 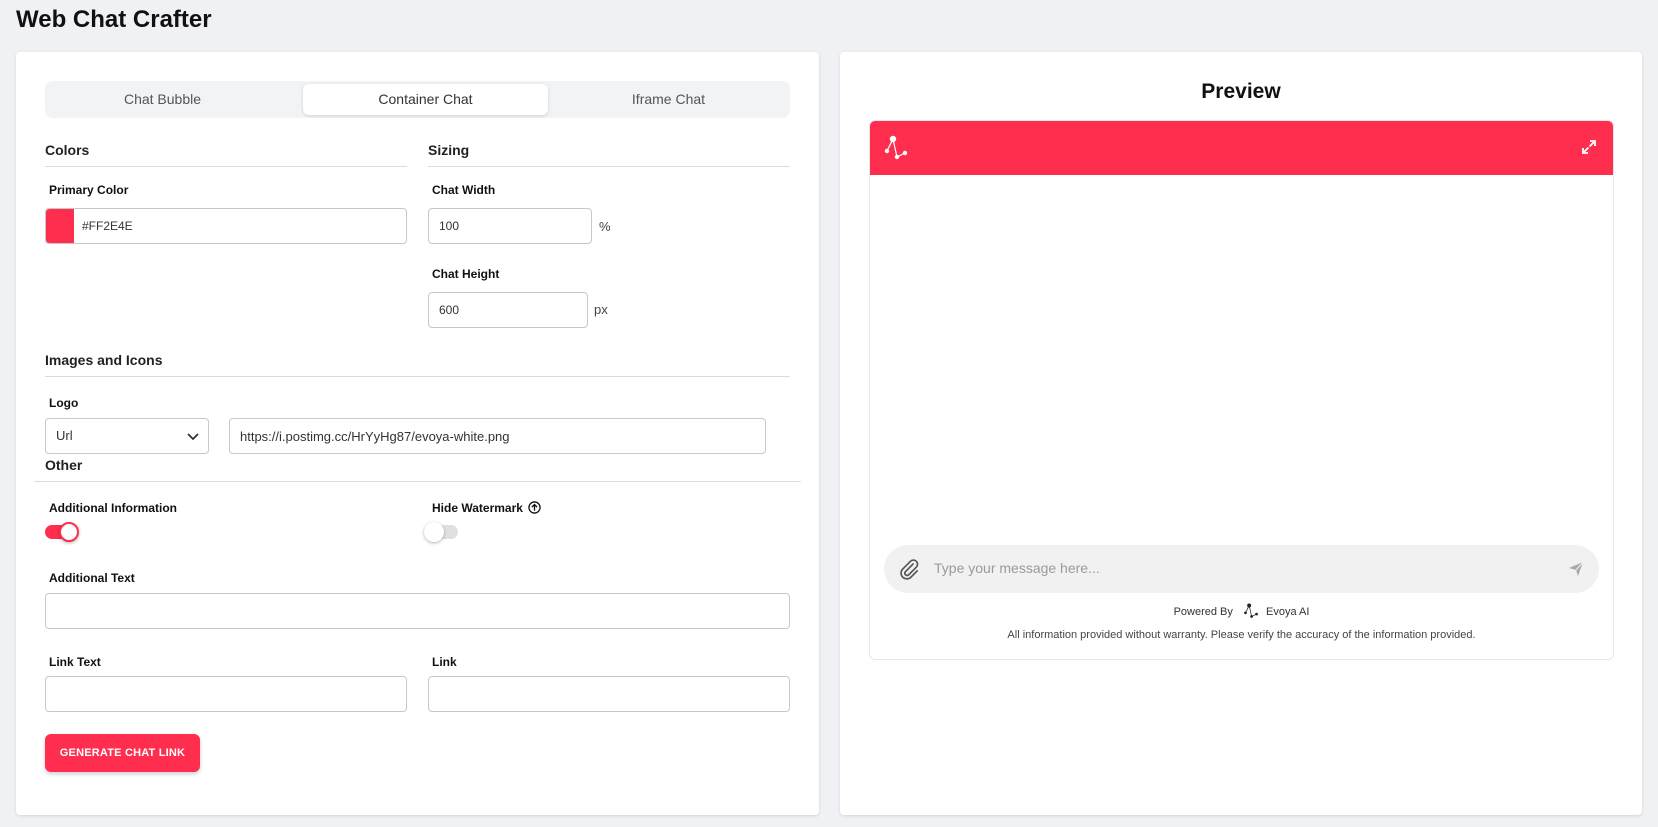 What do you see at coordinates (113, 508) in the screenshot?
I see `additional-info-label: Additional Information` at bounding box center [113, 508].